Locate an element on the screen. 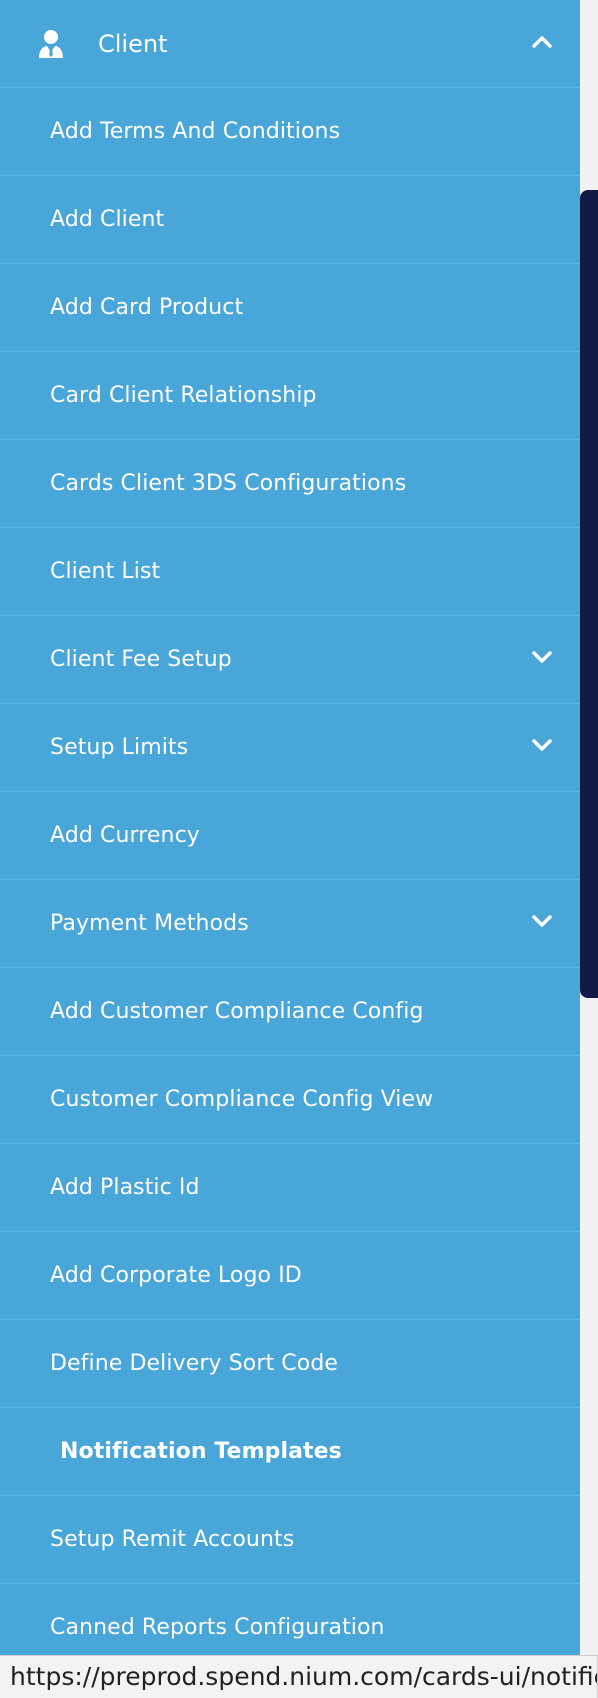 The width and height of the screenshot is (598, 1698). sidebar-section-client: Client is located at coordinates (290, 44).